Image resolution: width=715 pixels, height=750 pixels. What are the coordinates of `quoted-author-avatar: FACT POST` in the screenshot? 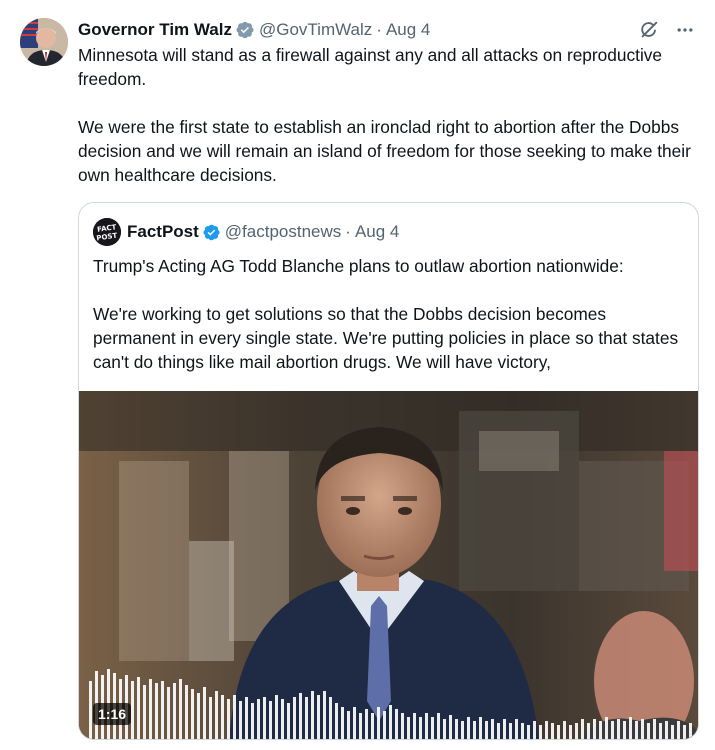 It's located at (107, 232).